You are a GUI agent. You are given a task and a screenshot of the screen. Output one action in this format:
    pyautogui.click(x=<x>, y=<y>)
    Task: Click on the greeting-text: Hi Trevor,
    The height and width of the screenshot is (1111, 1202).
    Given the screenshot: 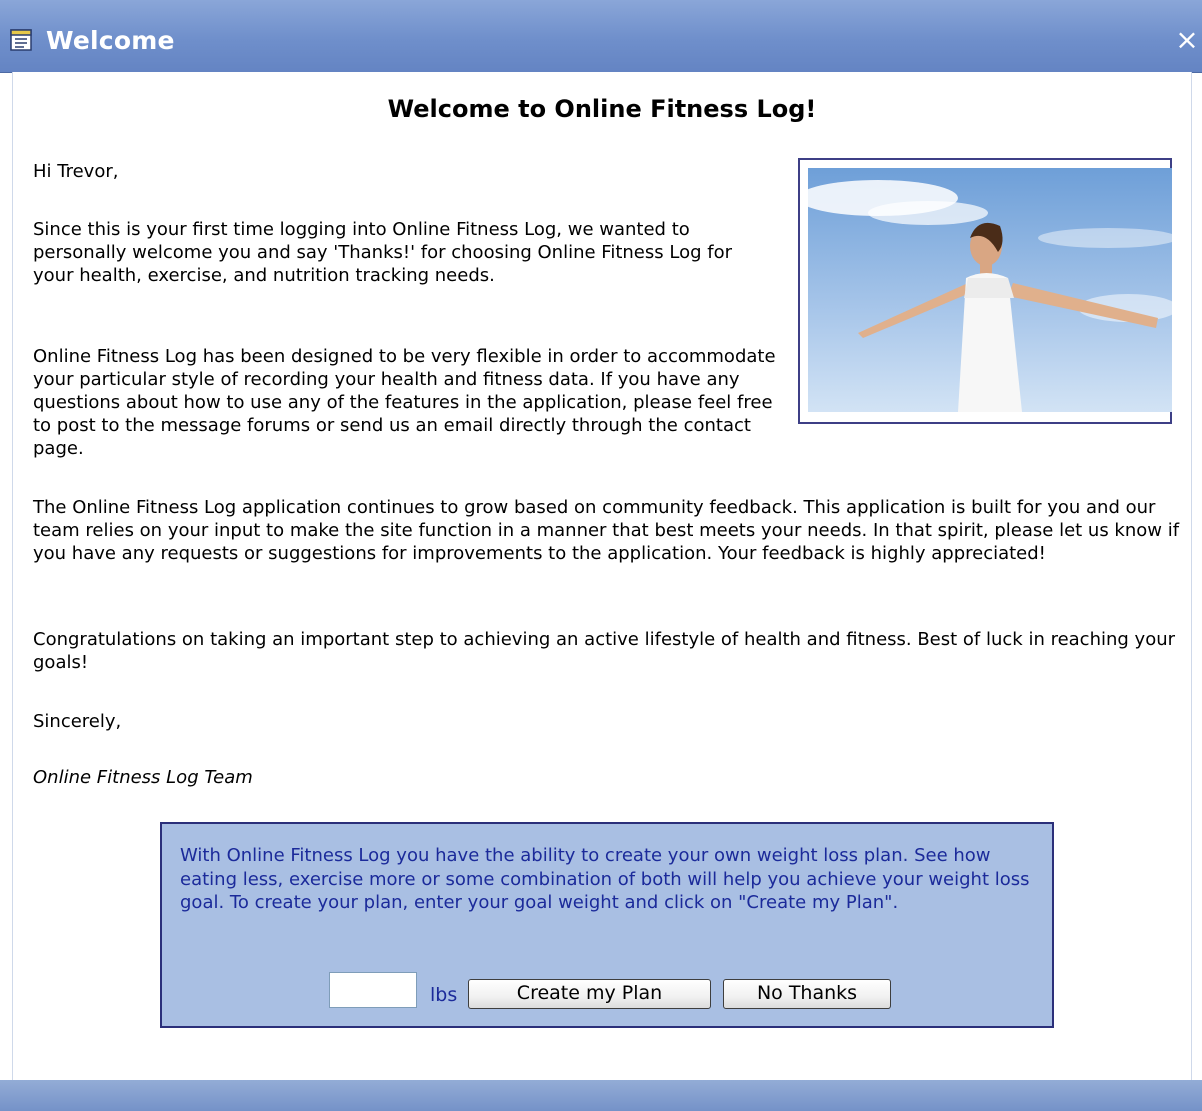 What is the action you would take?
    pyautogui.click(x=76, y=171)
    